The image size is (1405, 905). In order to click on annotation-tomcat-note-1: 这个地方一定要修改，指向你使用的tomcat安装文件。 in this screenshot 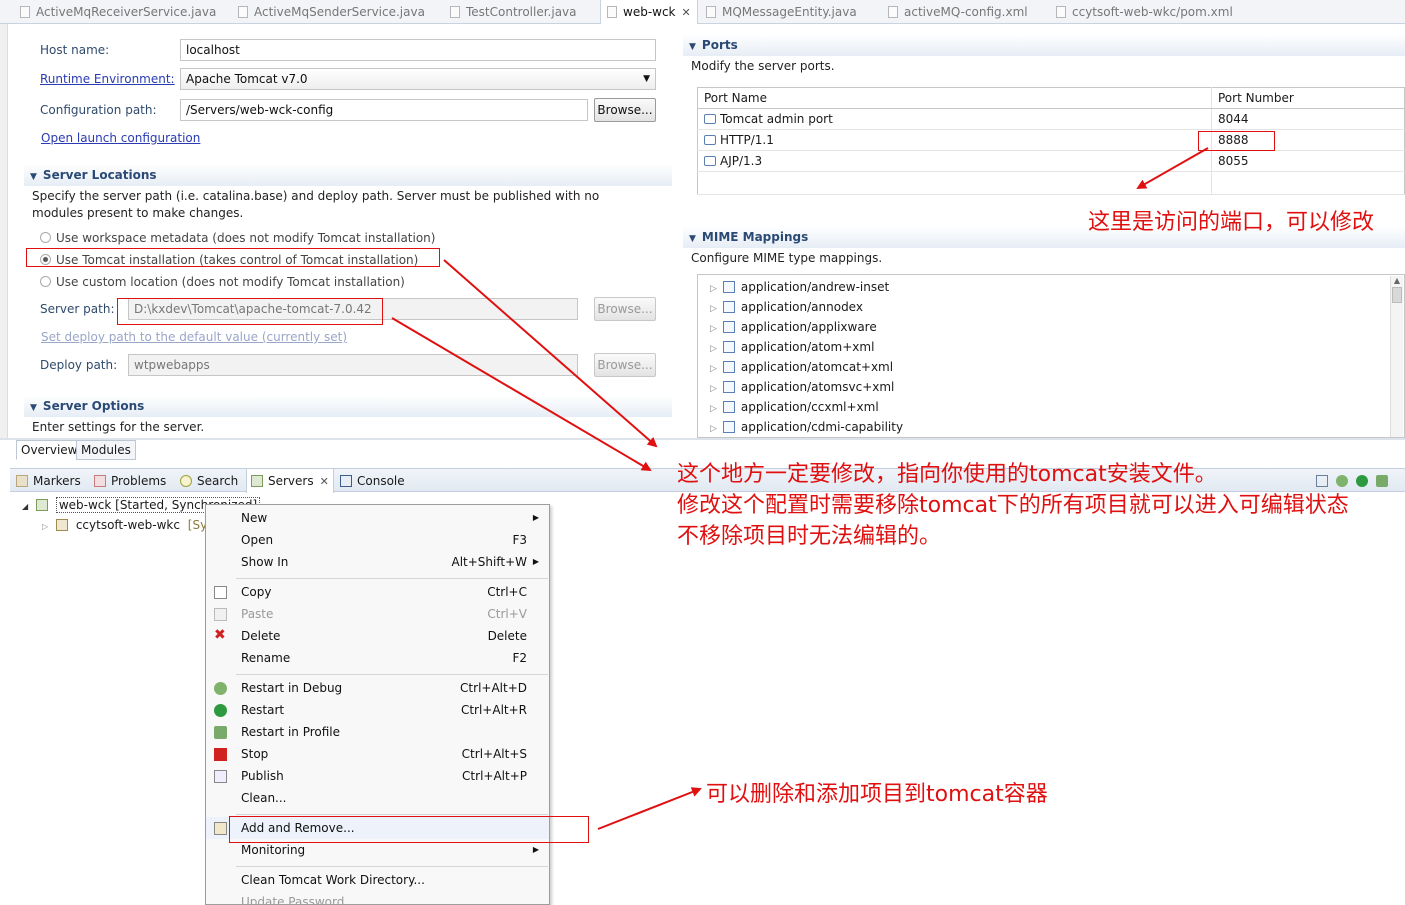, I will do `click(947, 474)`.